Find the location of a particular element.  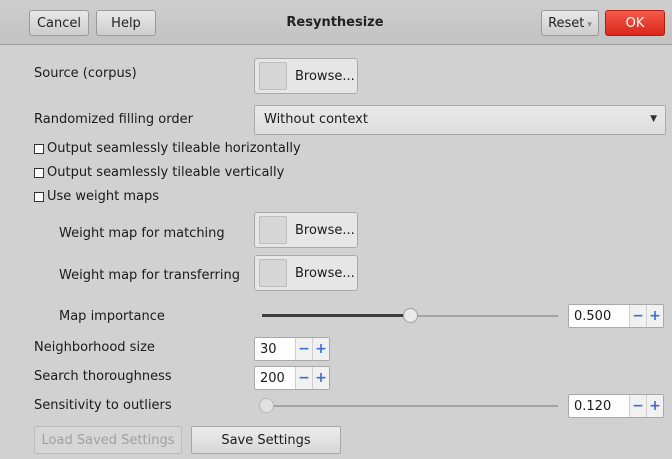

save-settings-button: Save Settings is located at coordinates (266, 440).